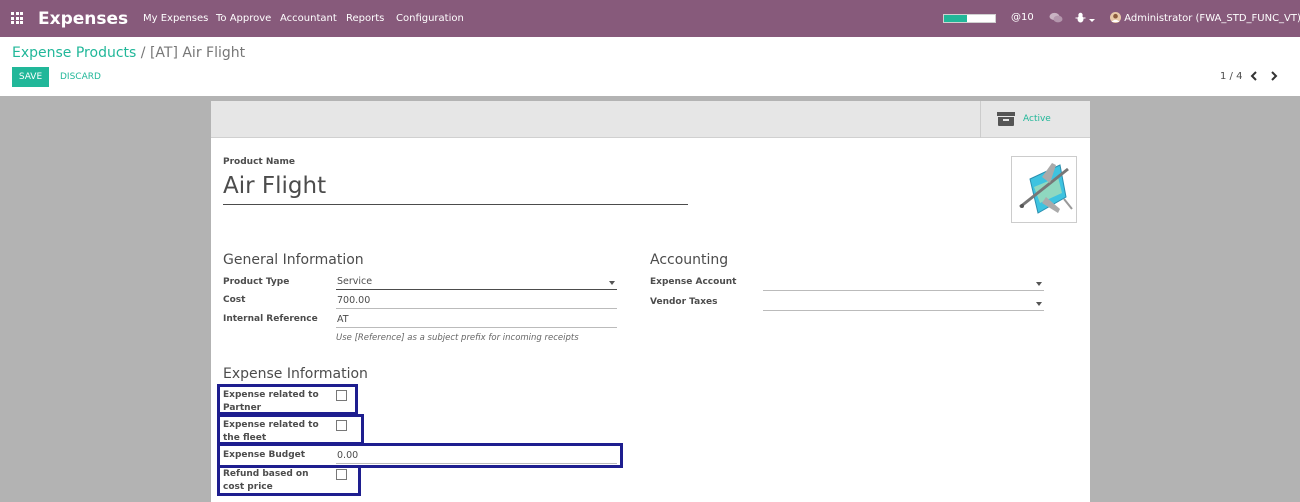 This screenshot has width=1300, height=502. I want to click on user-menu: Administrator (FWA_STD_FUNC_VT), so click(1205, 18).